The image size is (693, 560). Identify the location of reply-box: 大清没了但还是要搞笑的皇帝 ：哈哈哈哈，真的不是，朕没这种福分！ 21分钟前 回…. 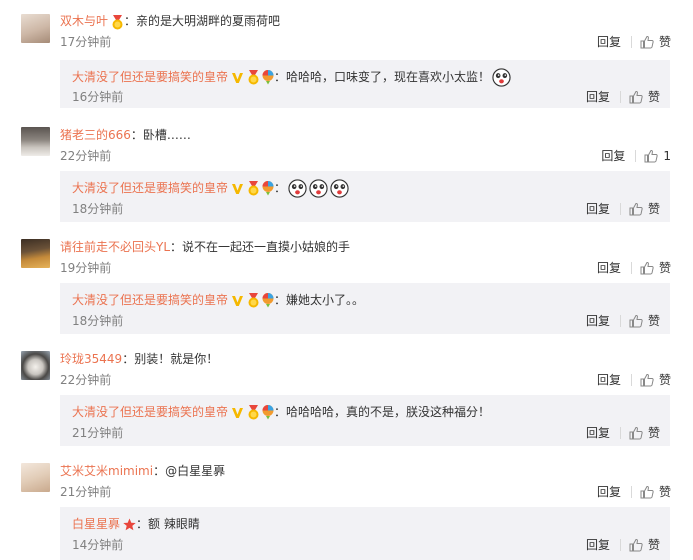
(365, 420).